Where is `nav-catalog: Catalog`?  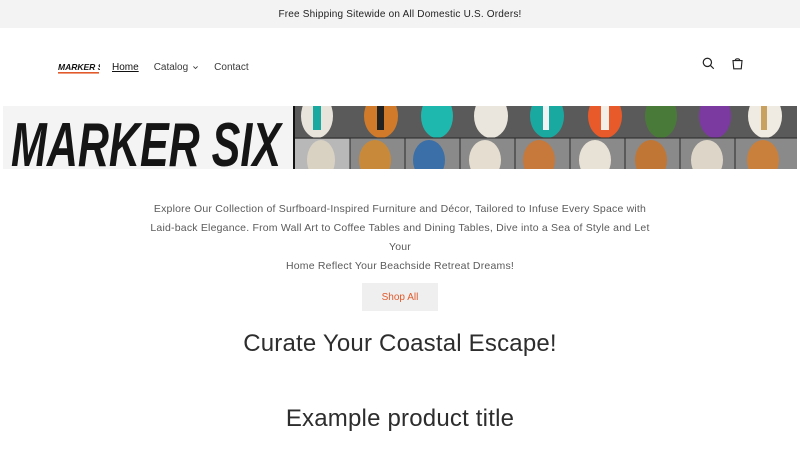 nav-catalog: Catalog is located at coordinates (176, 67).